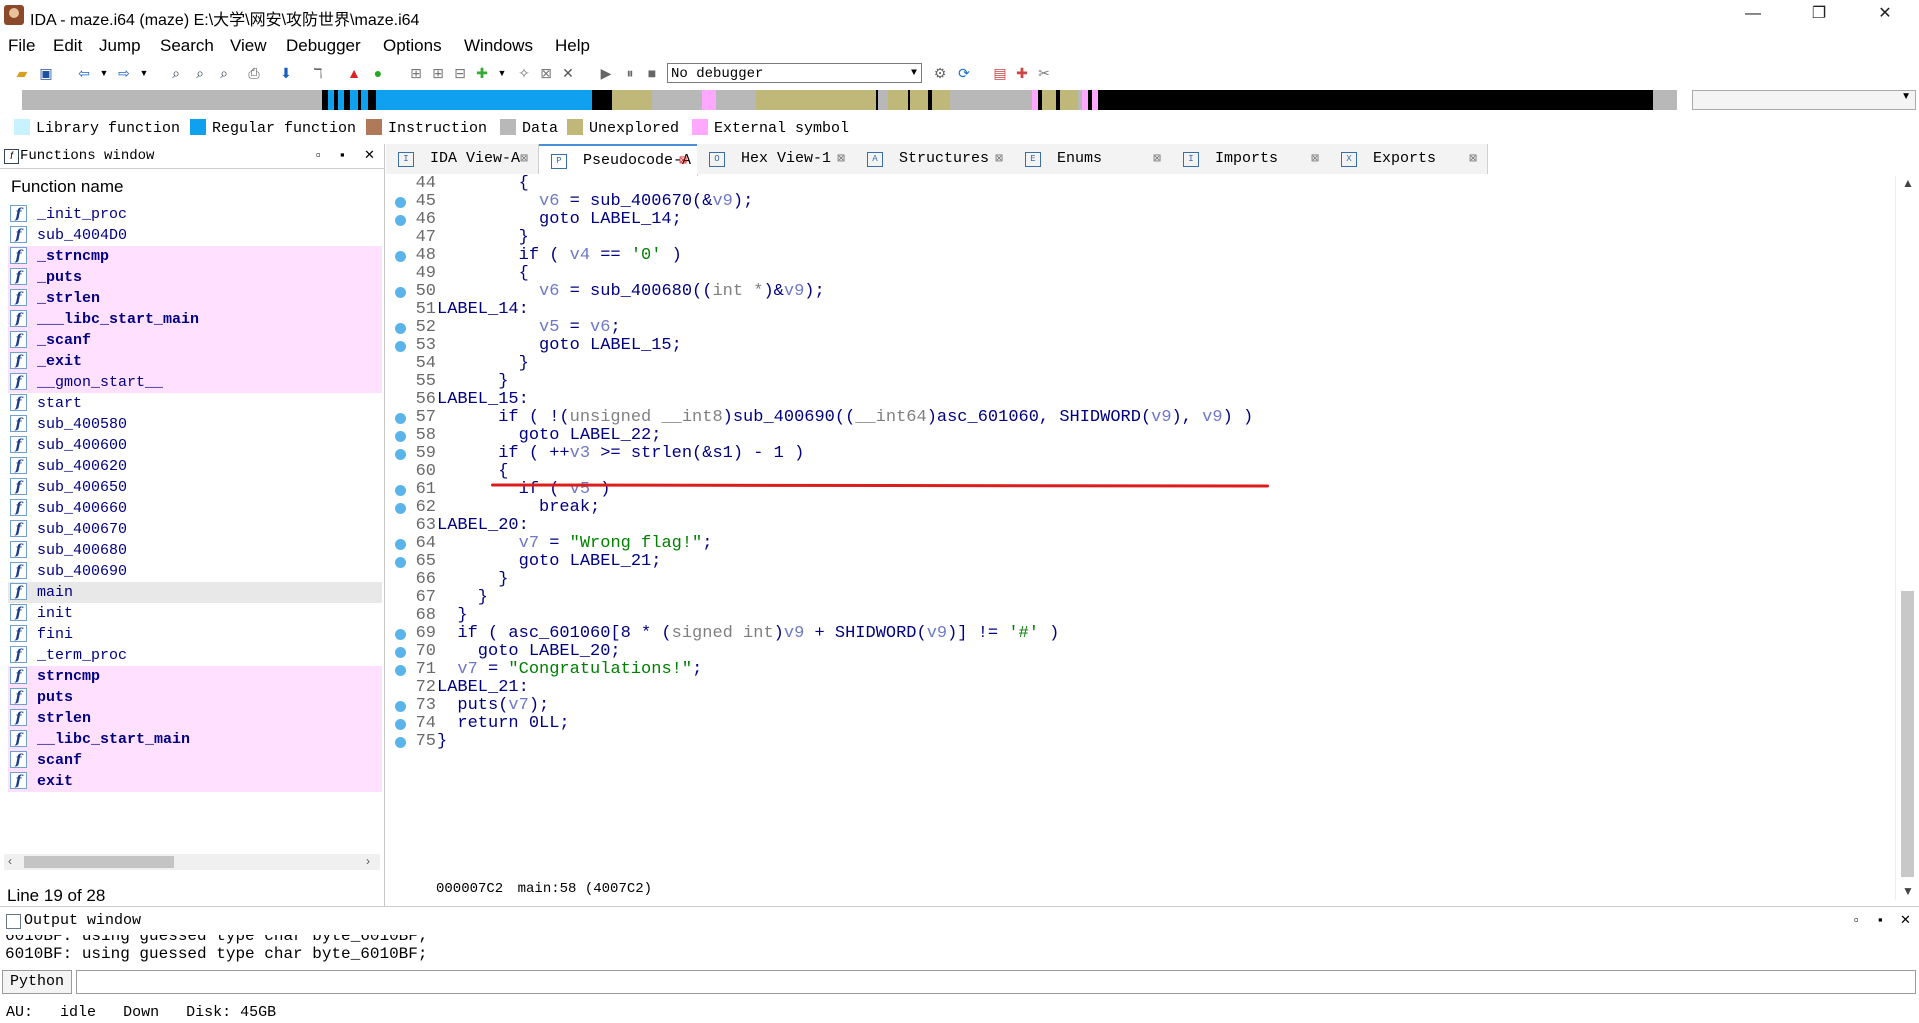 This screenshot has width=1919, height=1023. What do you see at coordinates (84, 73) in the screenshot?
I see `back-icon: ⇦` at bounding box center [84, 73].